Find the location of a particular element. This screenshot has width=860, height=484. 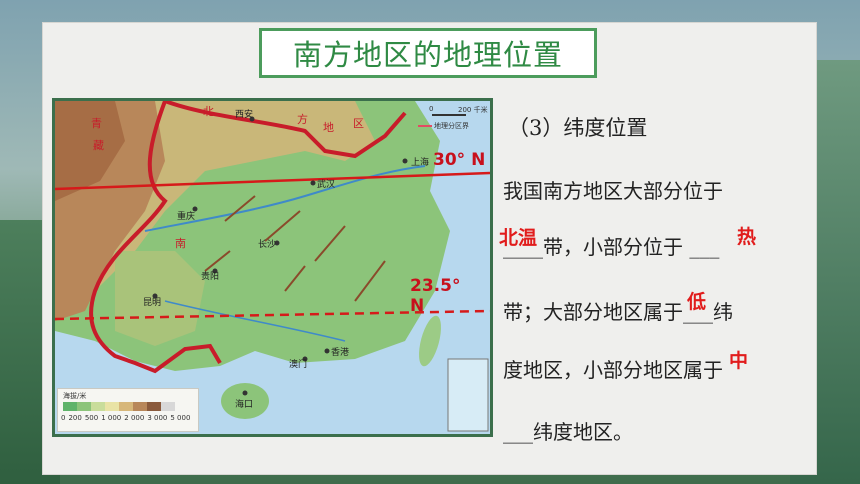

label-haikou: 海口 is located at coordinates (244, 404).